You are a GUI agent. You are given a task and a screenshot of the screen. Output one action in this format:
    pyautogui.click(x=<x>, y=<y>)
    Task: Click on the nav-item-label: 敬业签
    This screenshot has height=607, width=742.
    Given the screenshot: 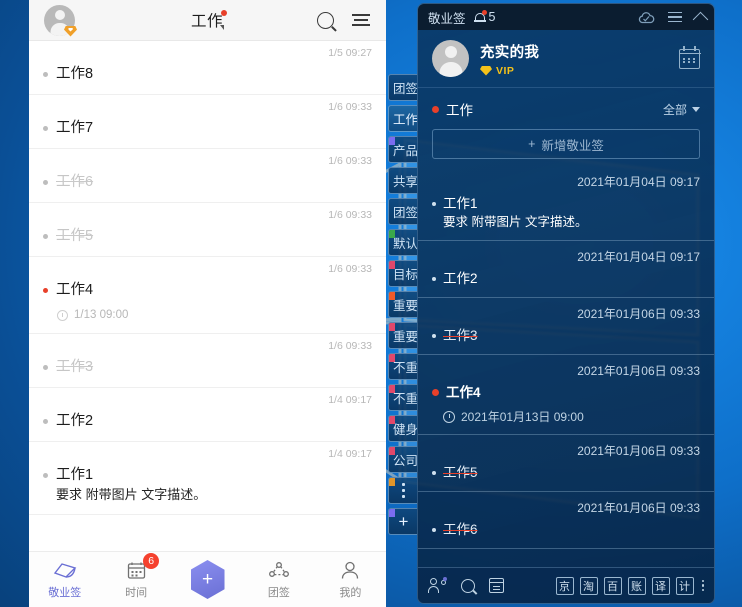 What is the action you would take?
    pyautogui.click(x=65, y=592)
    